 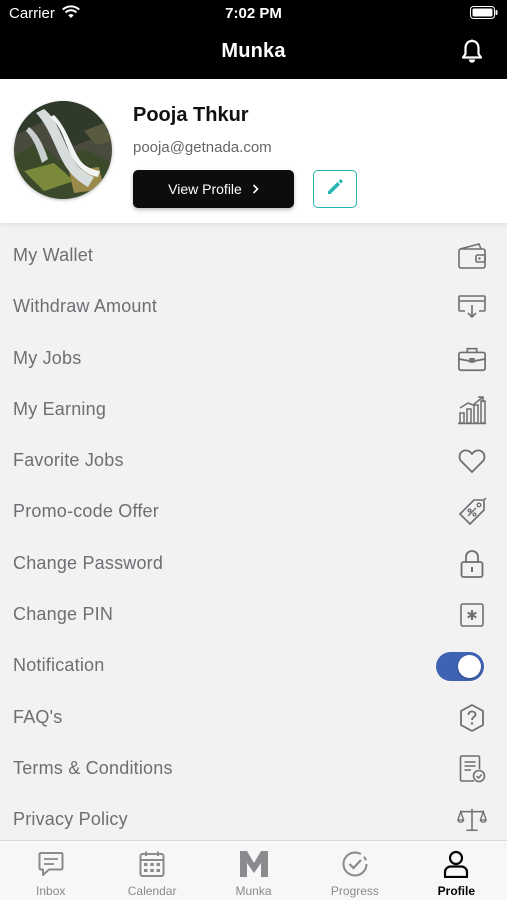 I want to click on tab-progress: Progress, so click(x=354, y=870).